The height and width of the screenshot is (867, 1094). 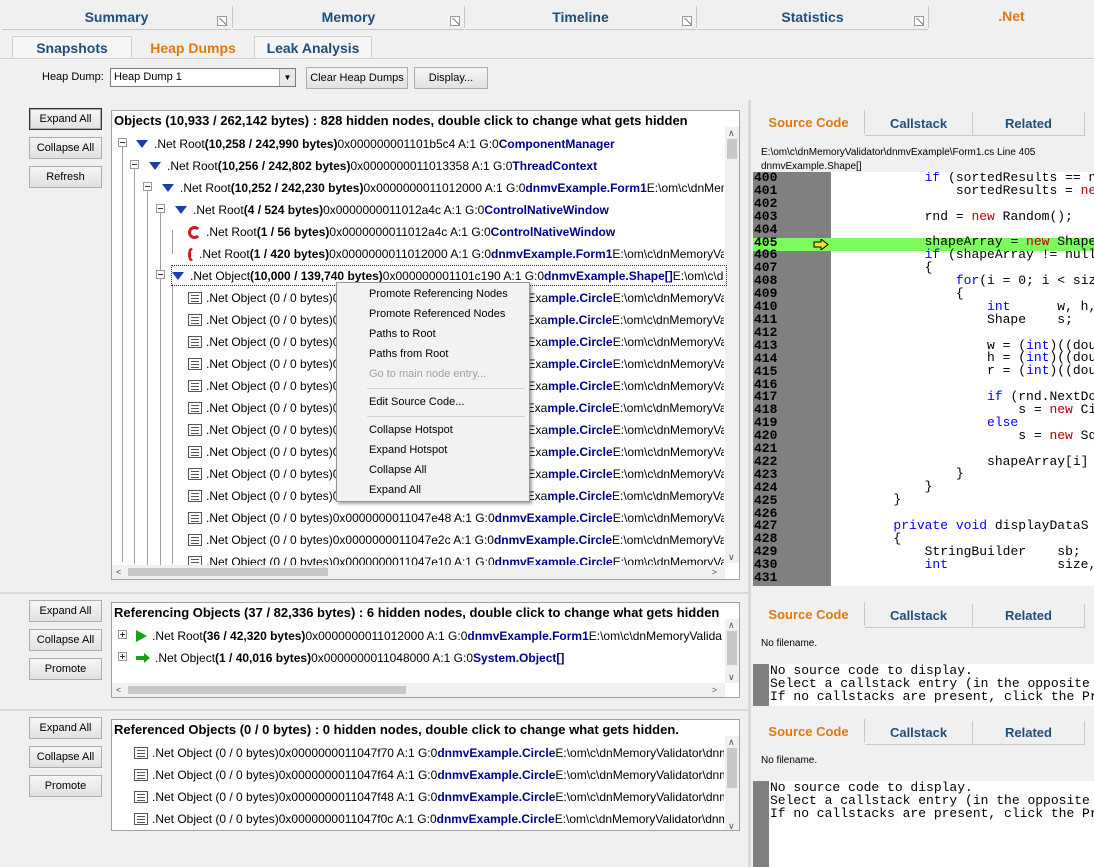 I want to click on subtab-heap-dumps: Heap Dumps, so click(x=193, y=47).